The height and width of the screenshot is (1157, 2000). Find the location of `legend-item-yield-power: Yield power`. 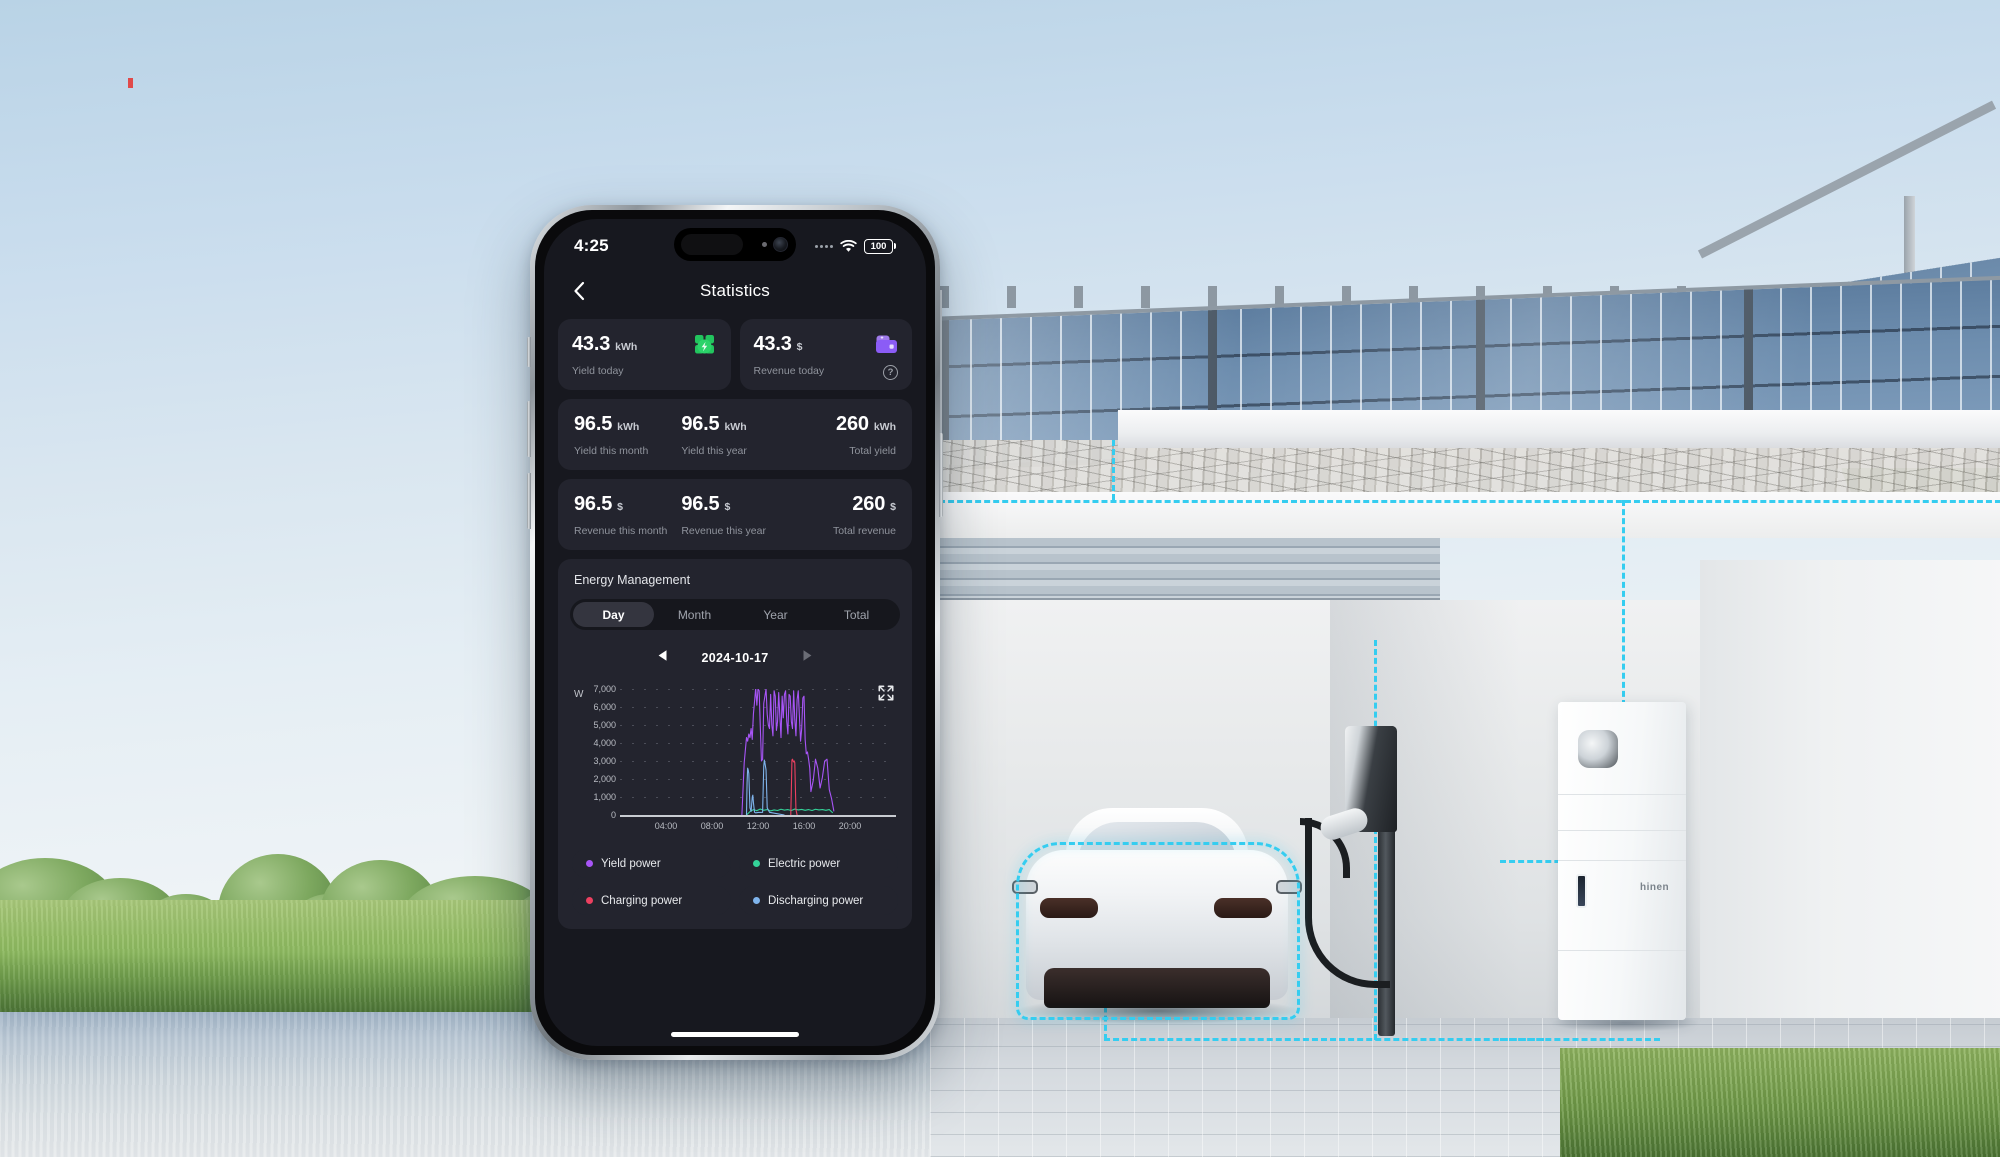

legend-item-yield-power: Yield power is located at coordinates (651, 863).